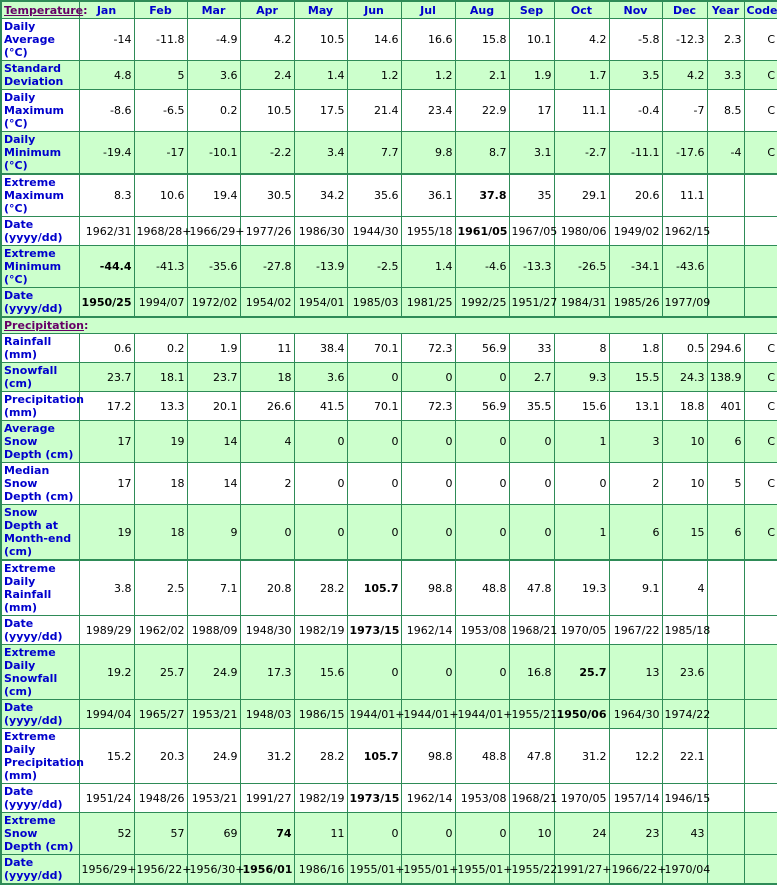 This screenshot has width=777, height=885. Describe the element at coordinates (160, 153) in the screenshot. I see `cell-feb: -17` at that location.